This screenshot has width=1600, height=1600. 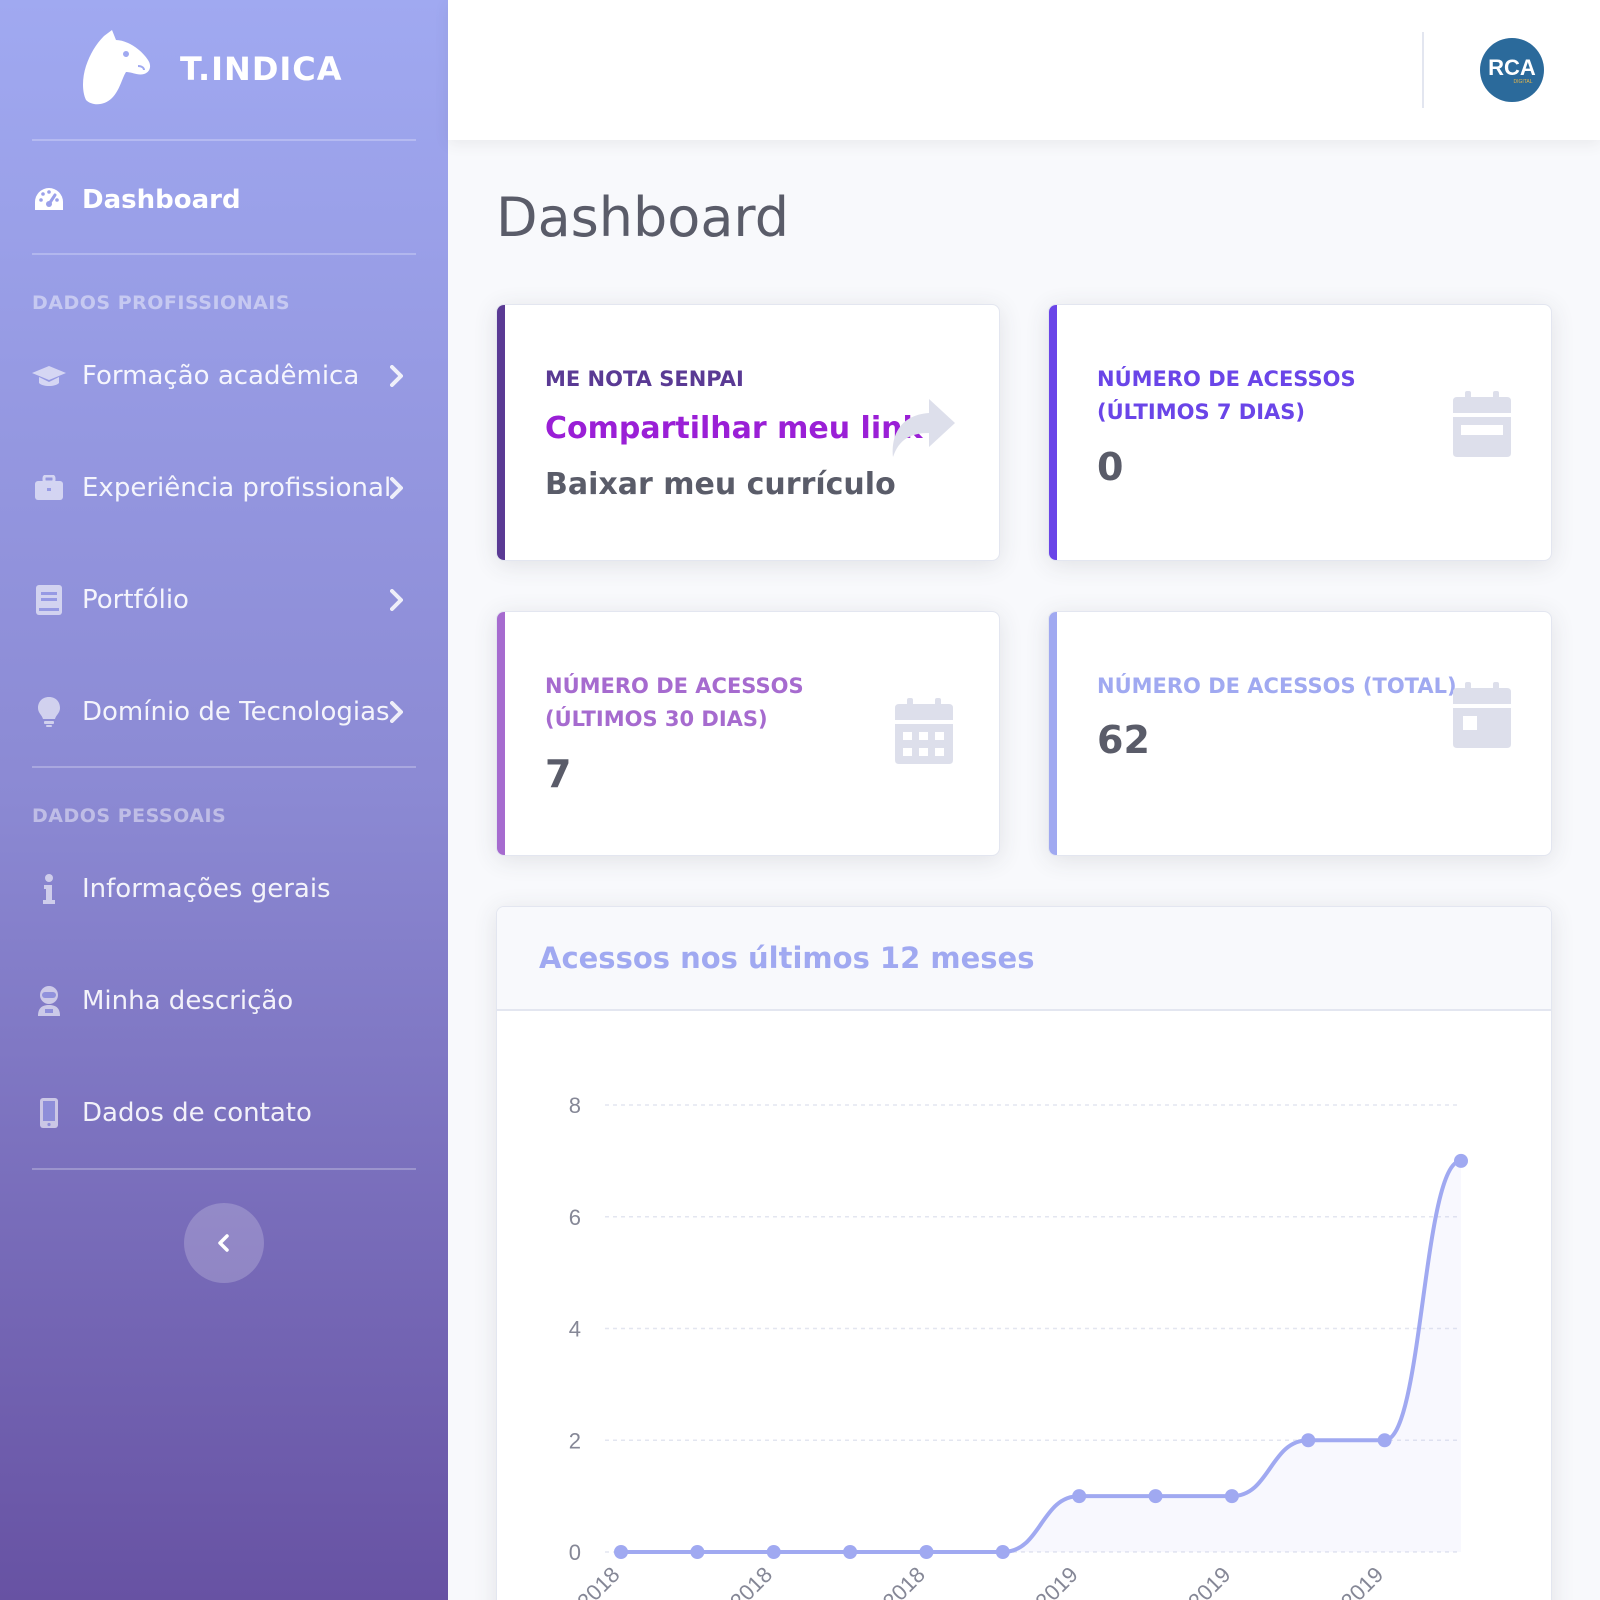 What do you see at coordinates (720, 484) in the screenshot?
I see `download-cv-link: Baixar meu currículo` at bounding box center [720, 484].